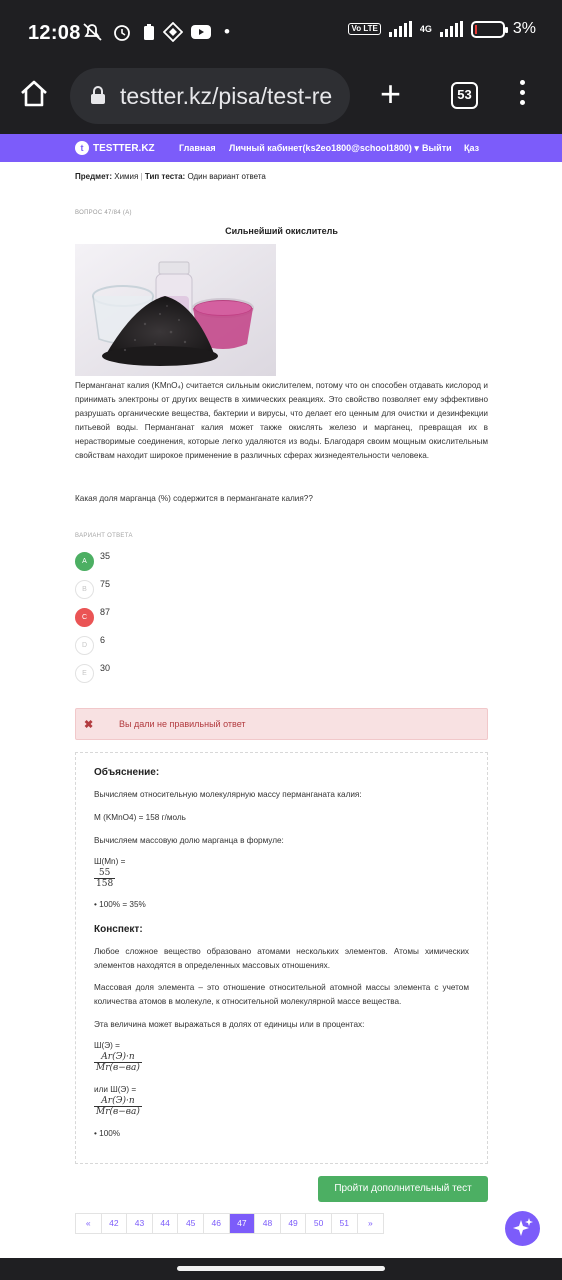 Image resolution: width=562 pixels, height=1280 pixels. I want to click on page-link: 44, so click(166, 1223).